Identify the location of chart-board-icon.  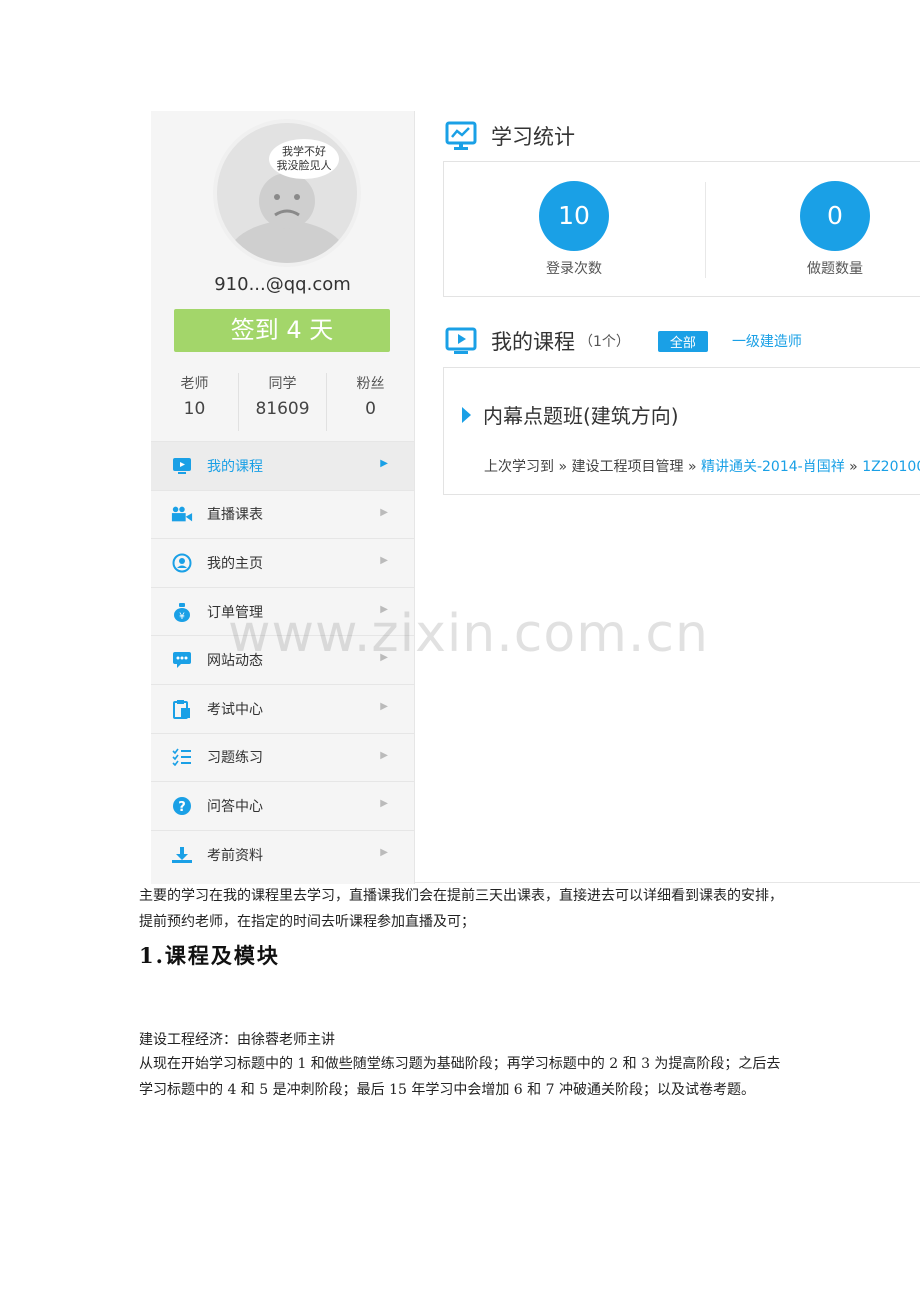
(461, 135).